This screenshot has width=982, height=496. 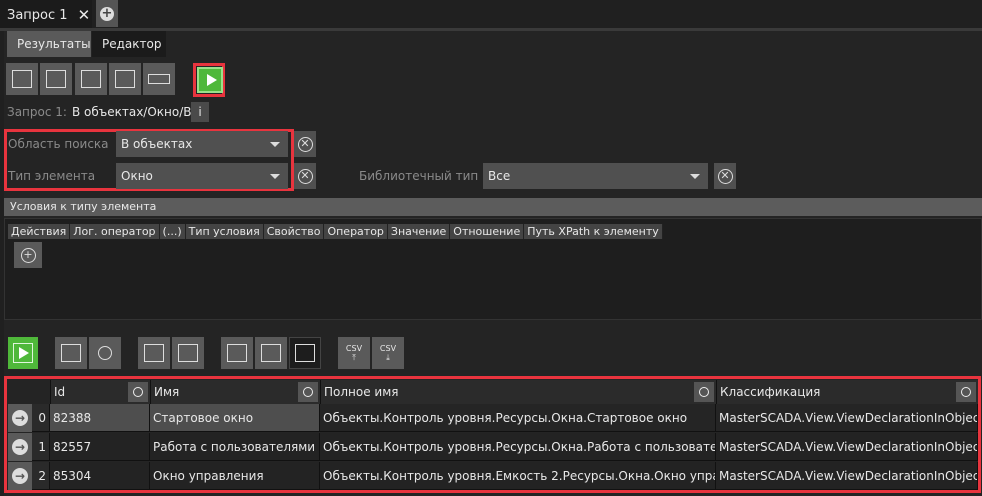 I want to click on column-header: Отношение, so click(x=487, y=231).